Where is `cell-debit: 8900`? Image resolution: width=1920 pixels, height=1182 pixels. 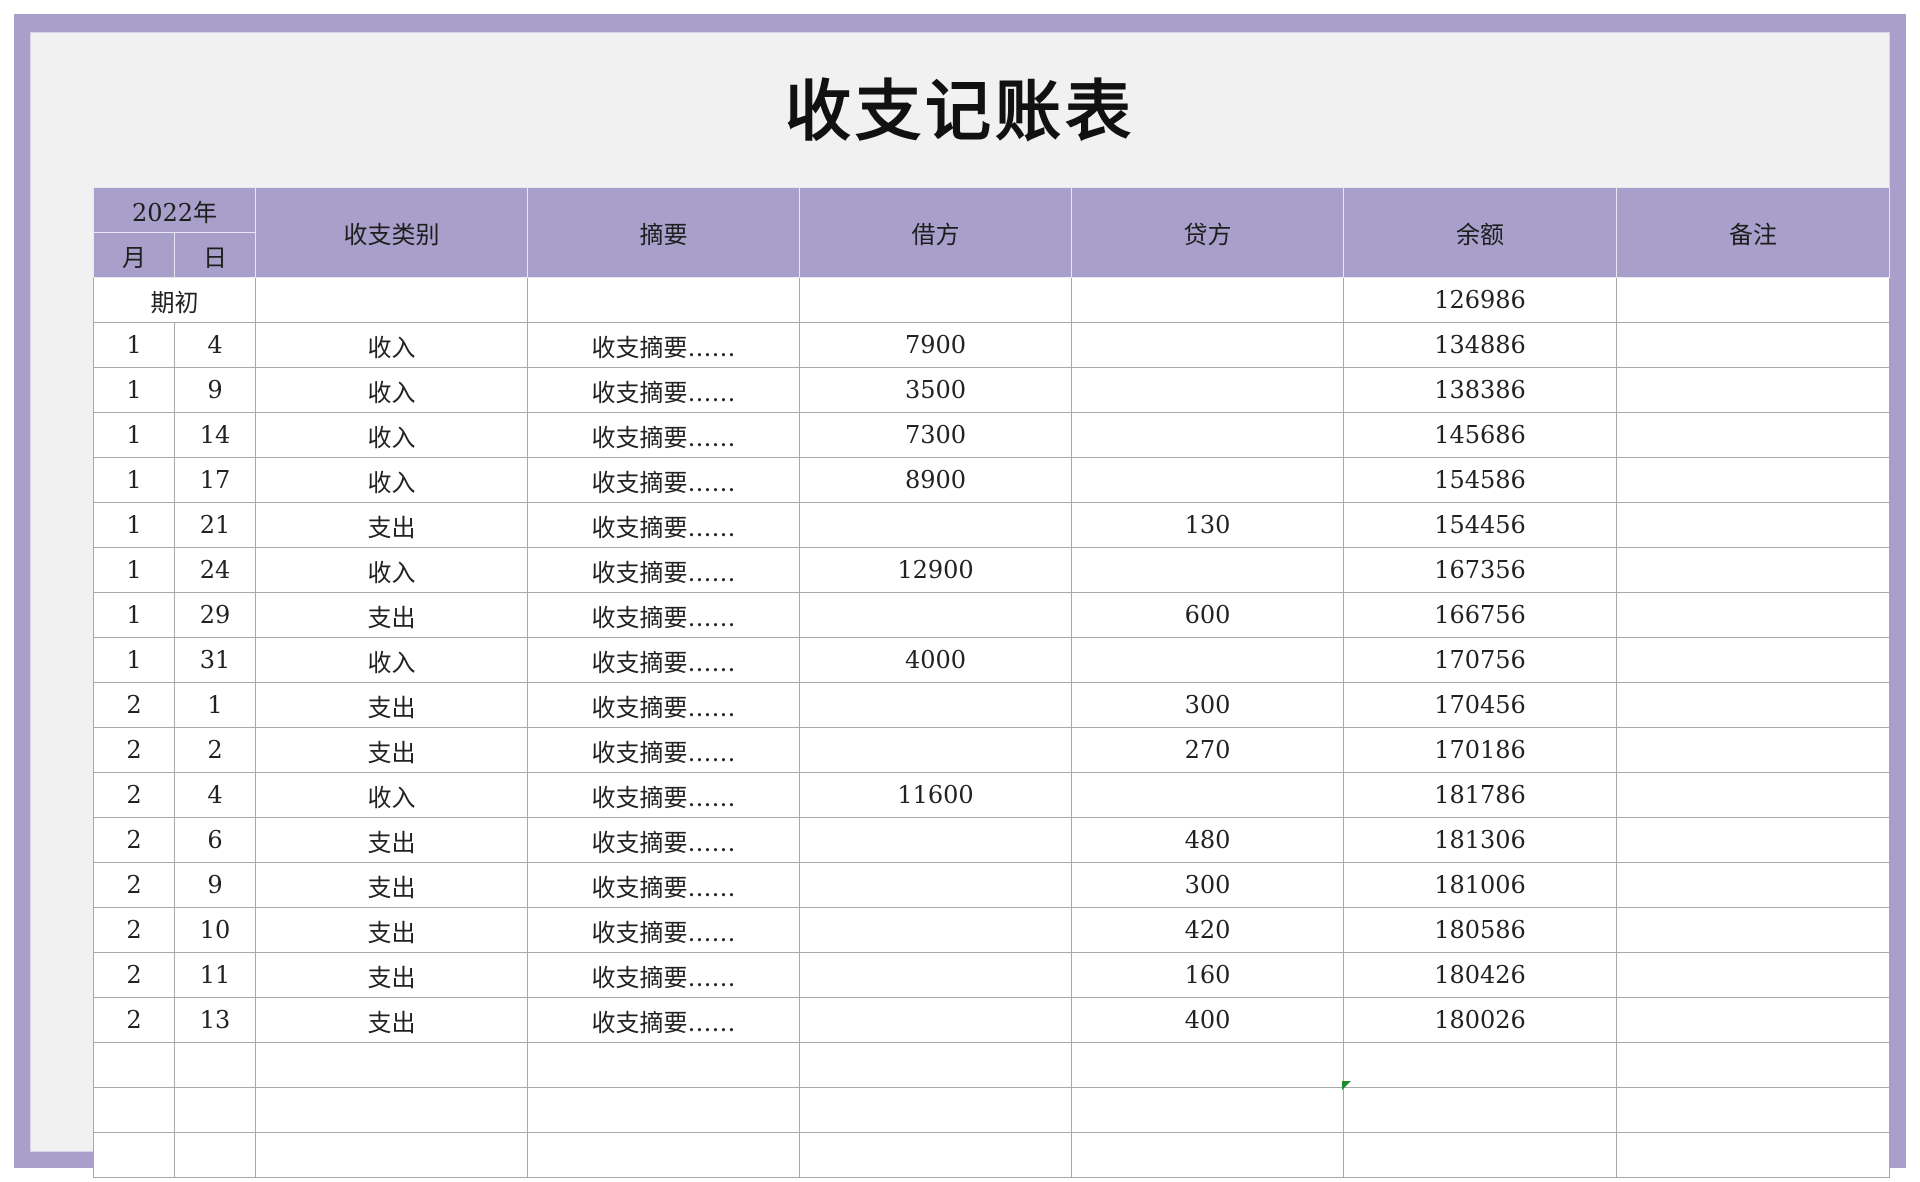
cell-debit: 8900 is located at coordinates (936, 480).